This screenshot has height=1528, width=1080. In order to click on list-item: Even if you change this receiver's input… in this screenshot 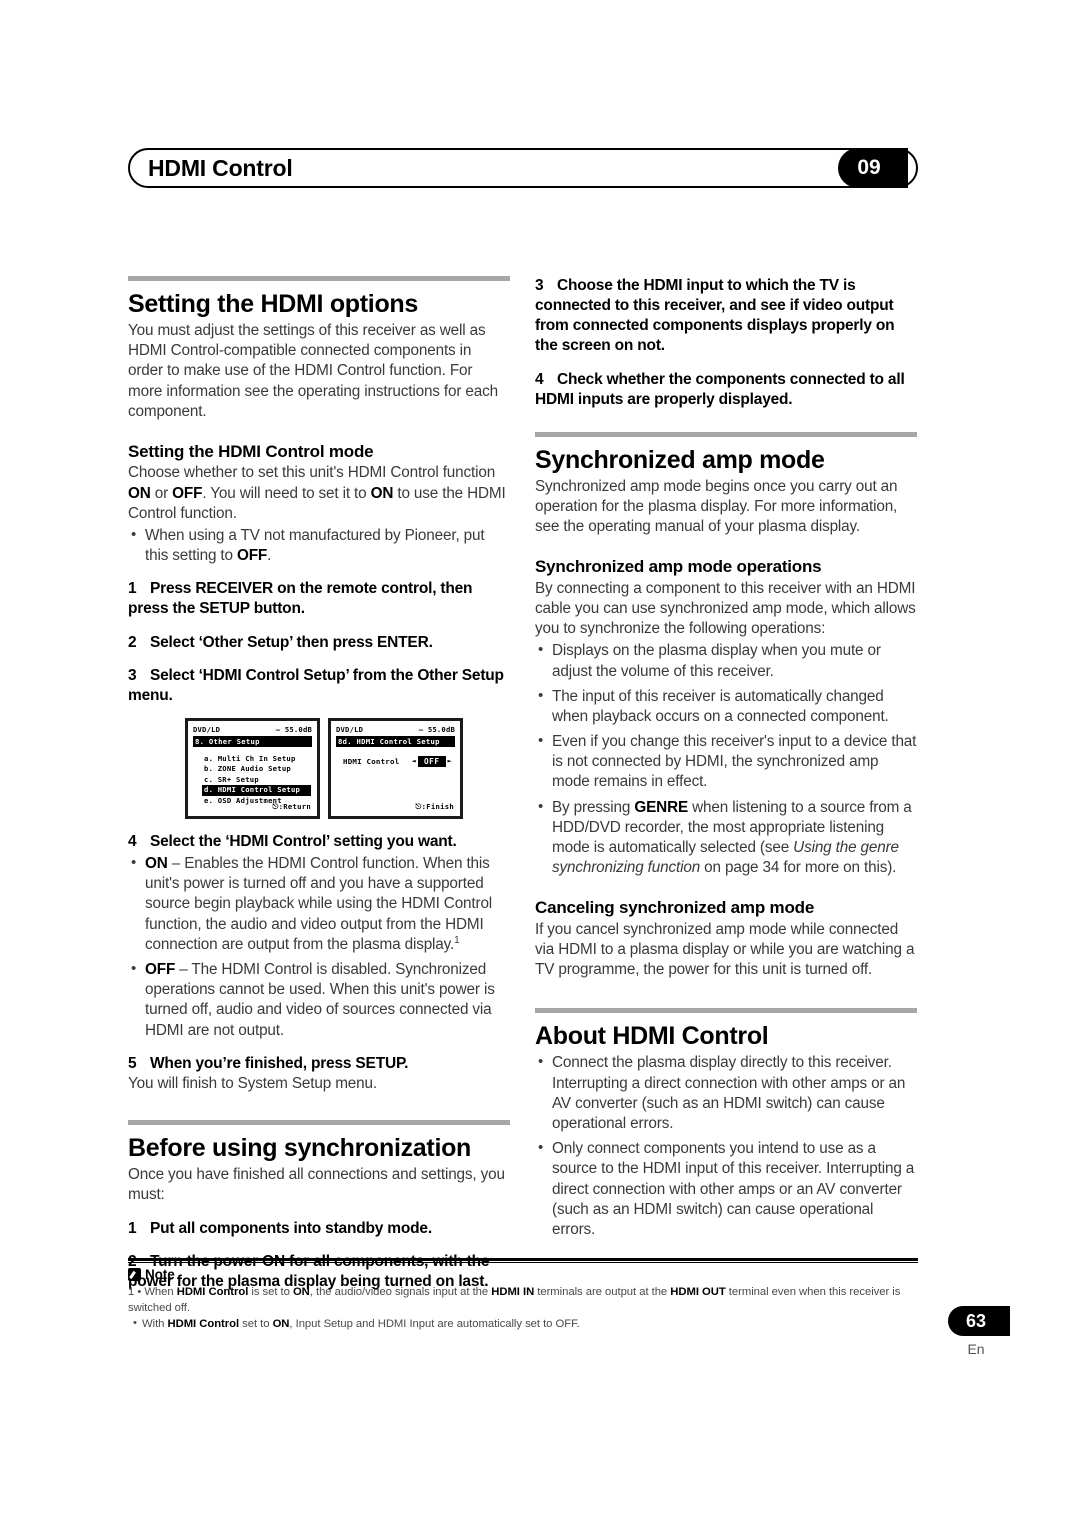, I will do `click(726, 762)`.